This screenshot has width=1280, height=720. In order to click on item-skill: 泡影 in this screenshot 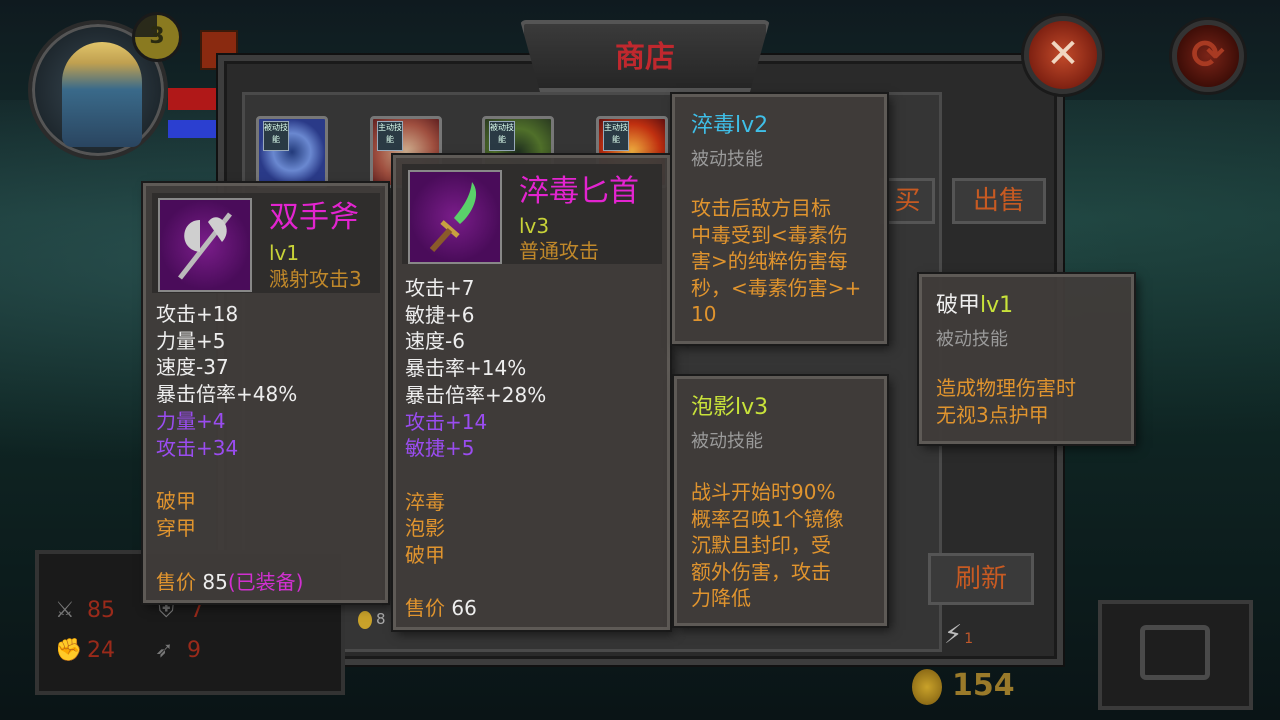, I will do `click(425, 528)`.